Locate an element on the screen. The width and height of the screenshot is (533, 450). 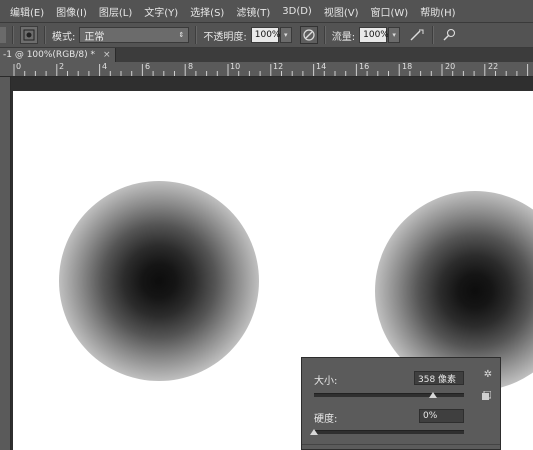
ruler-label: 10 is located at coordinates (235, 66).